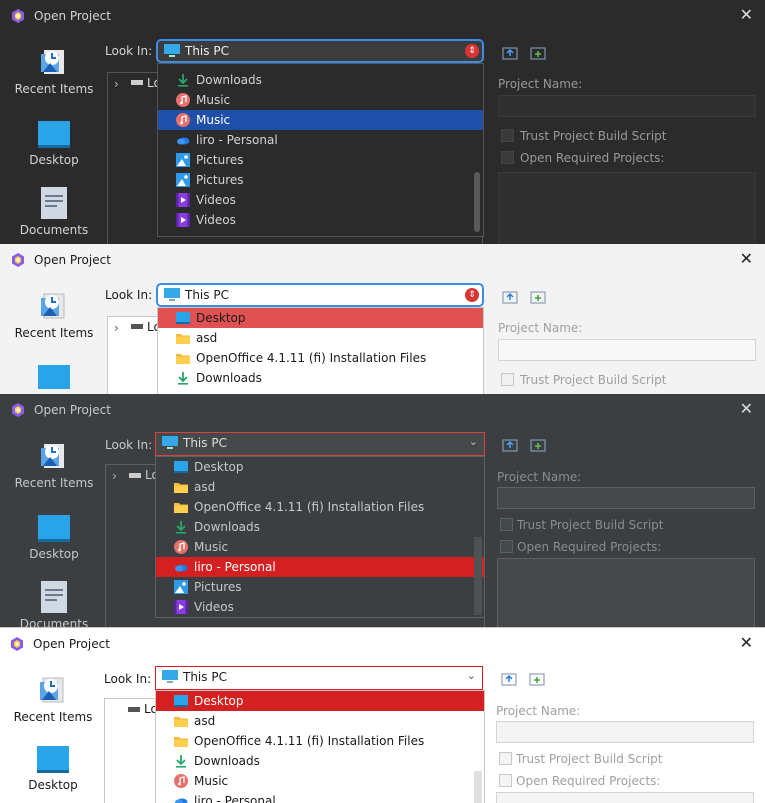 The image size is (765, 803). What do you see at coordinates (181, 527) in the screenshot?
I see `download-icon` at bounding box center [181, 527].